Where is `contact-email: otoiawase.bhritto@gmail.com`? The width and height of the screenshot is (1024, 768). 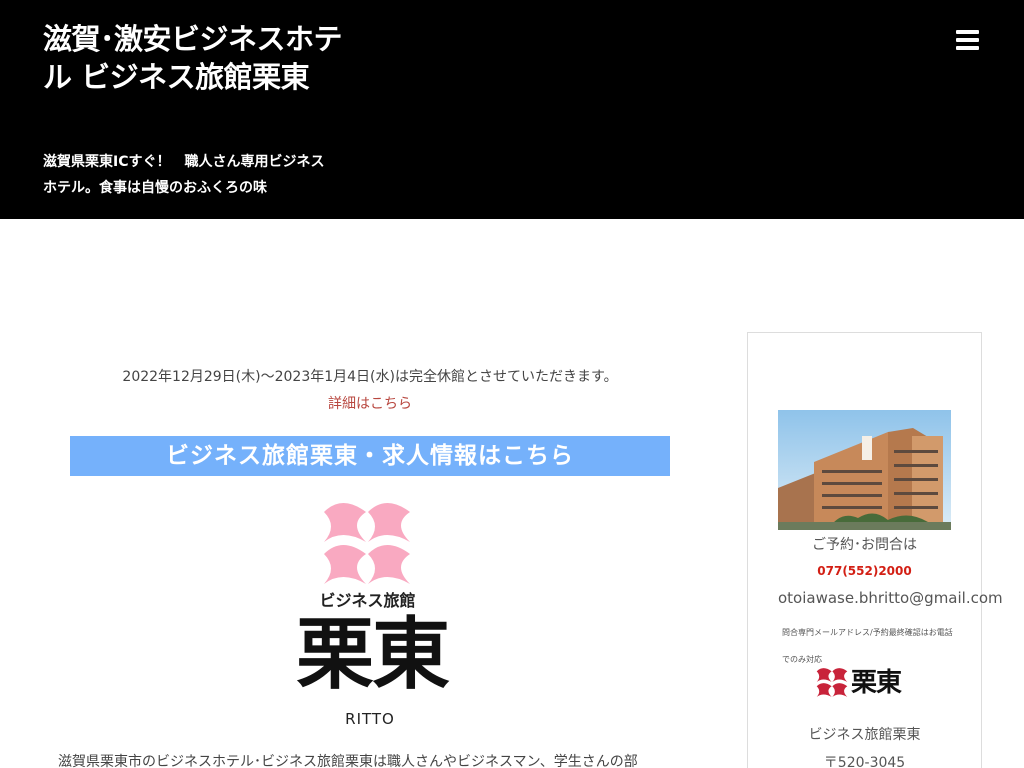 contact-email: otoiawase.bhritto@gmail.com is located at coordinates (890, 598).